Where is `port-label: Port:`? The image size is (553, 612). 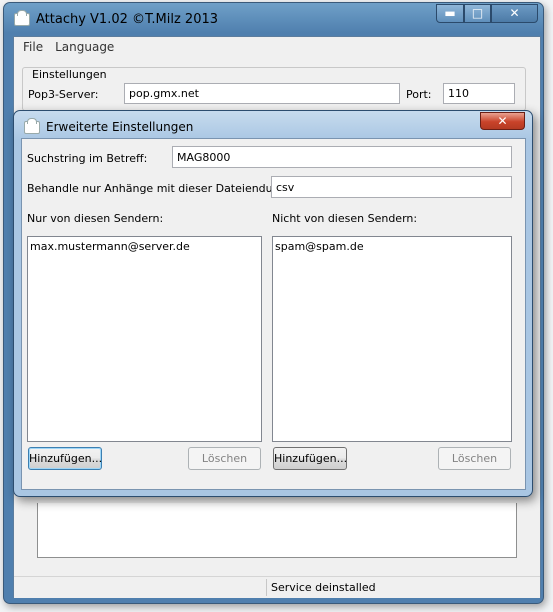
port-label: Port: is located at coordinates (419, 94).